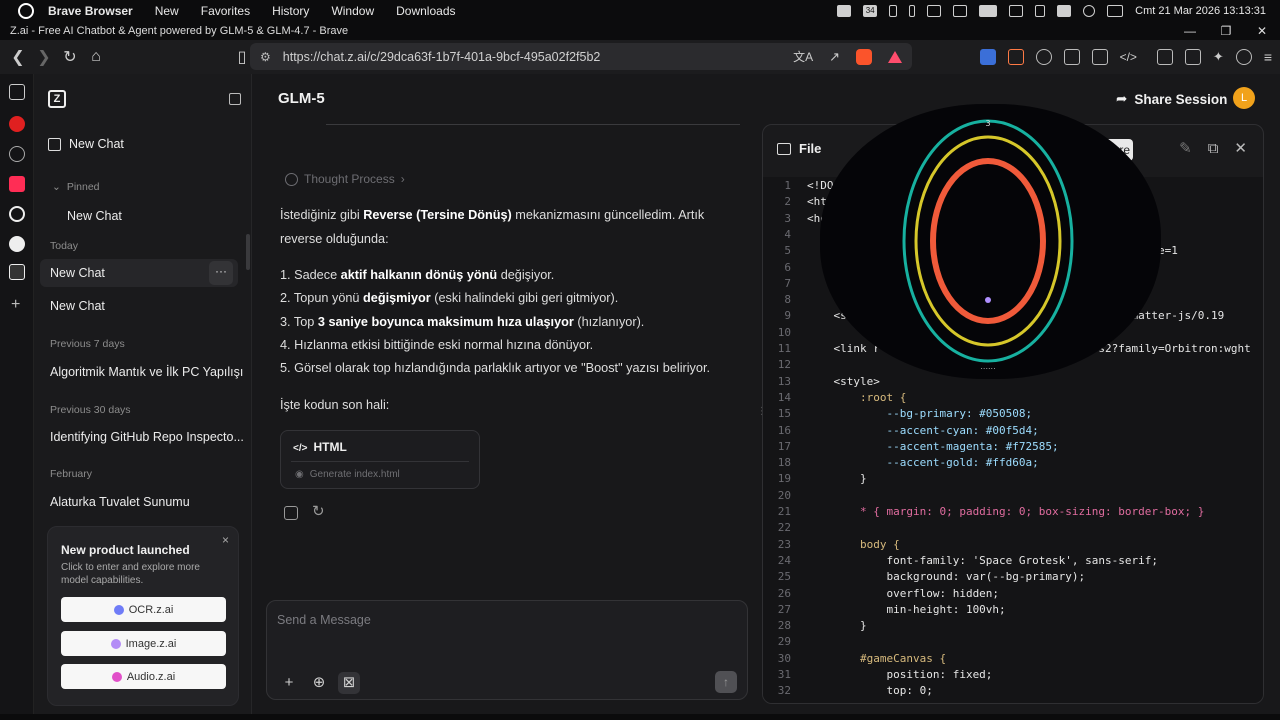 Image resolution: width=1280 pixels, height=720 pixels. What do you see at coordinates (402, 179) in the screenshot?
I see `chevron-right-icon: ›` at bounding box center [402, 179].